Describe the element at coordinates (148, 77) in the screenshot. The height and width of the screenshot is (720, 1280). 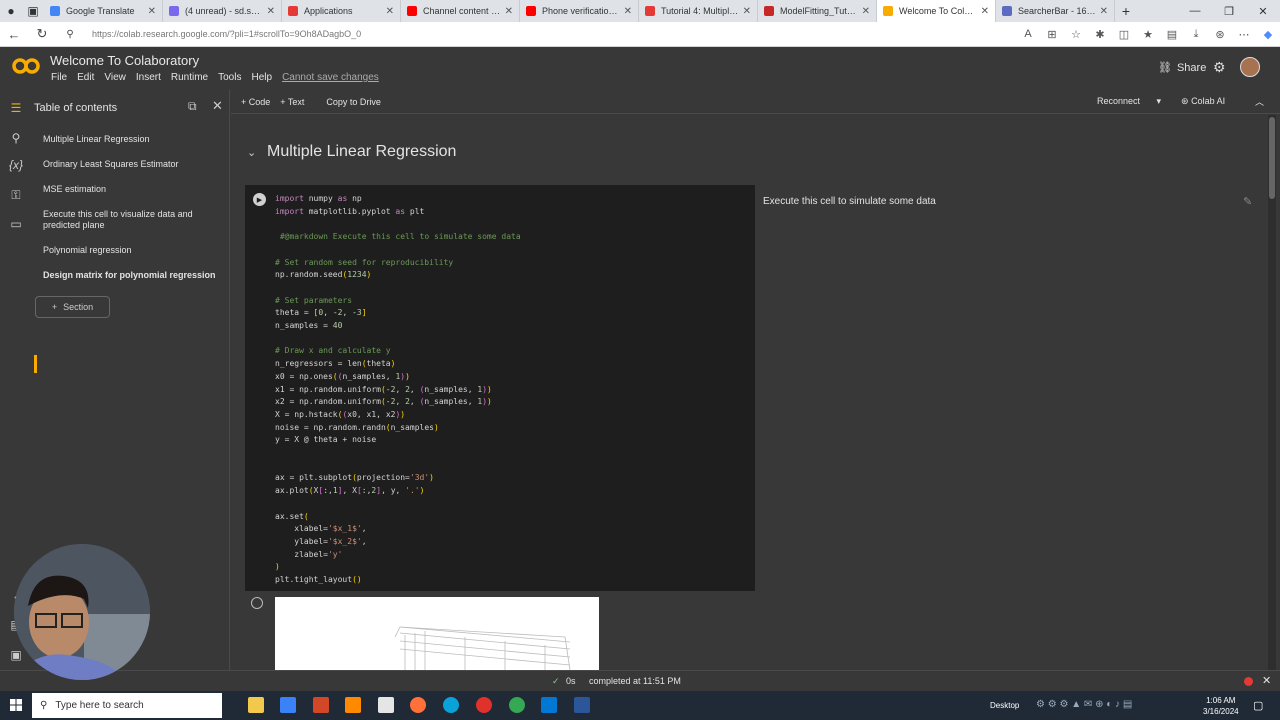
I see `menu-insert: Insert` at that location.